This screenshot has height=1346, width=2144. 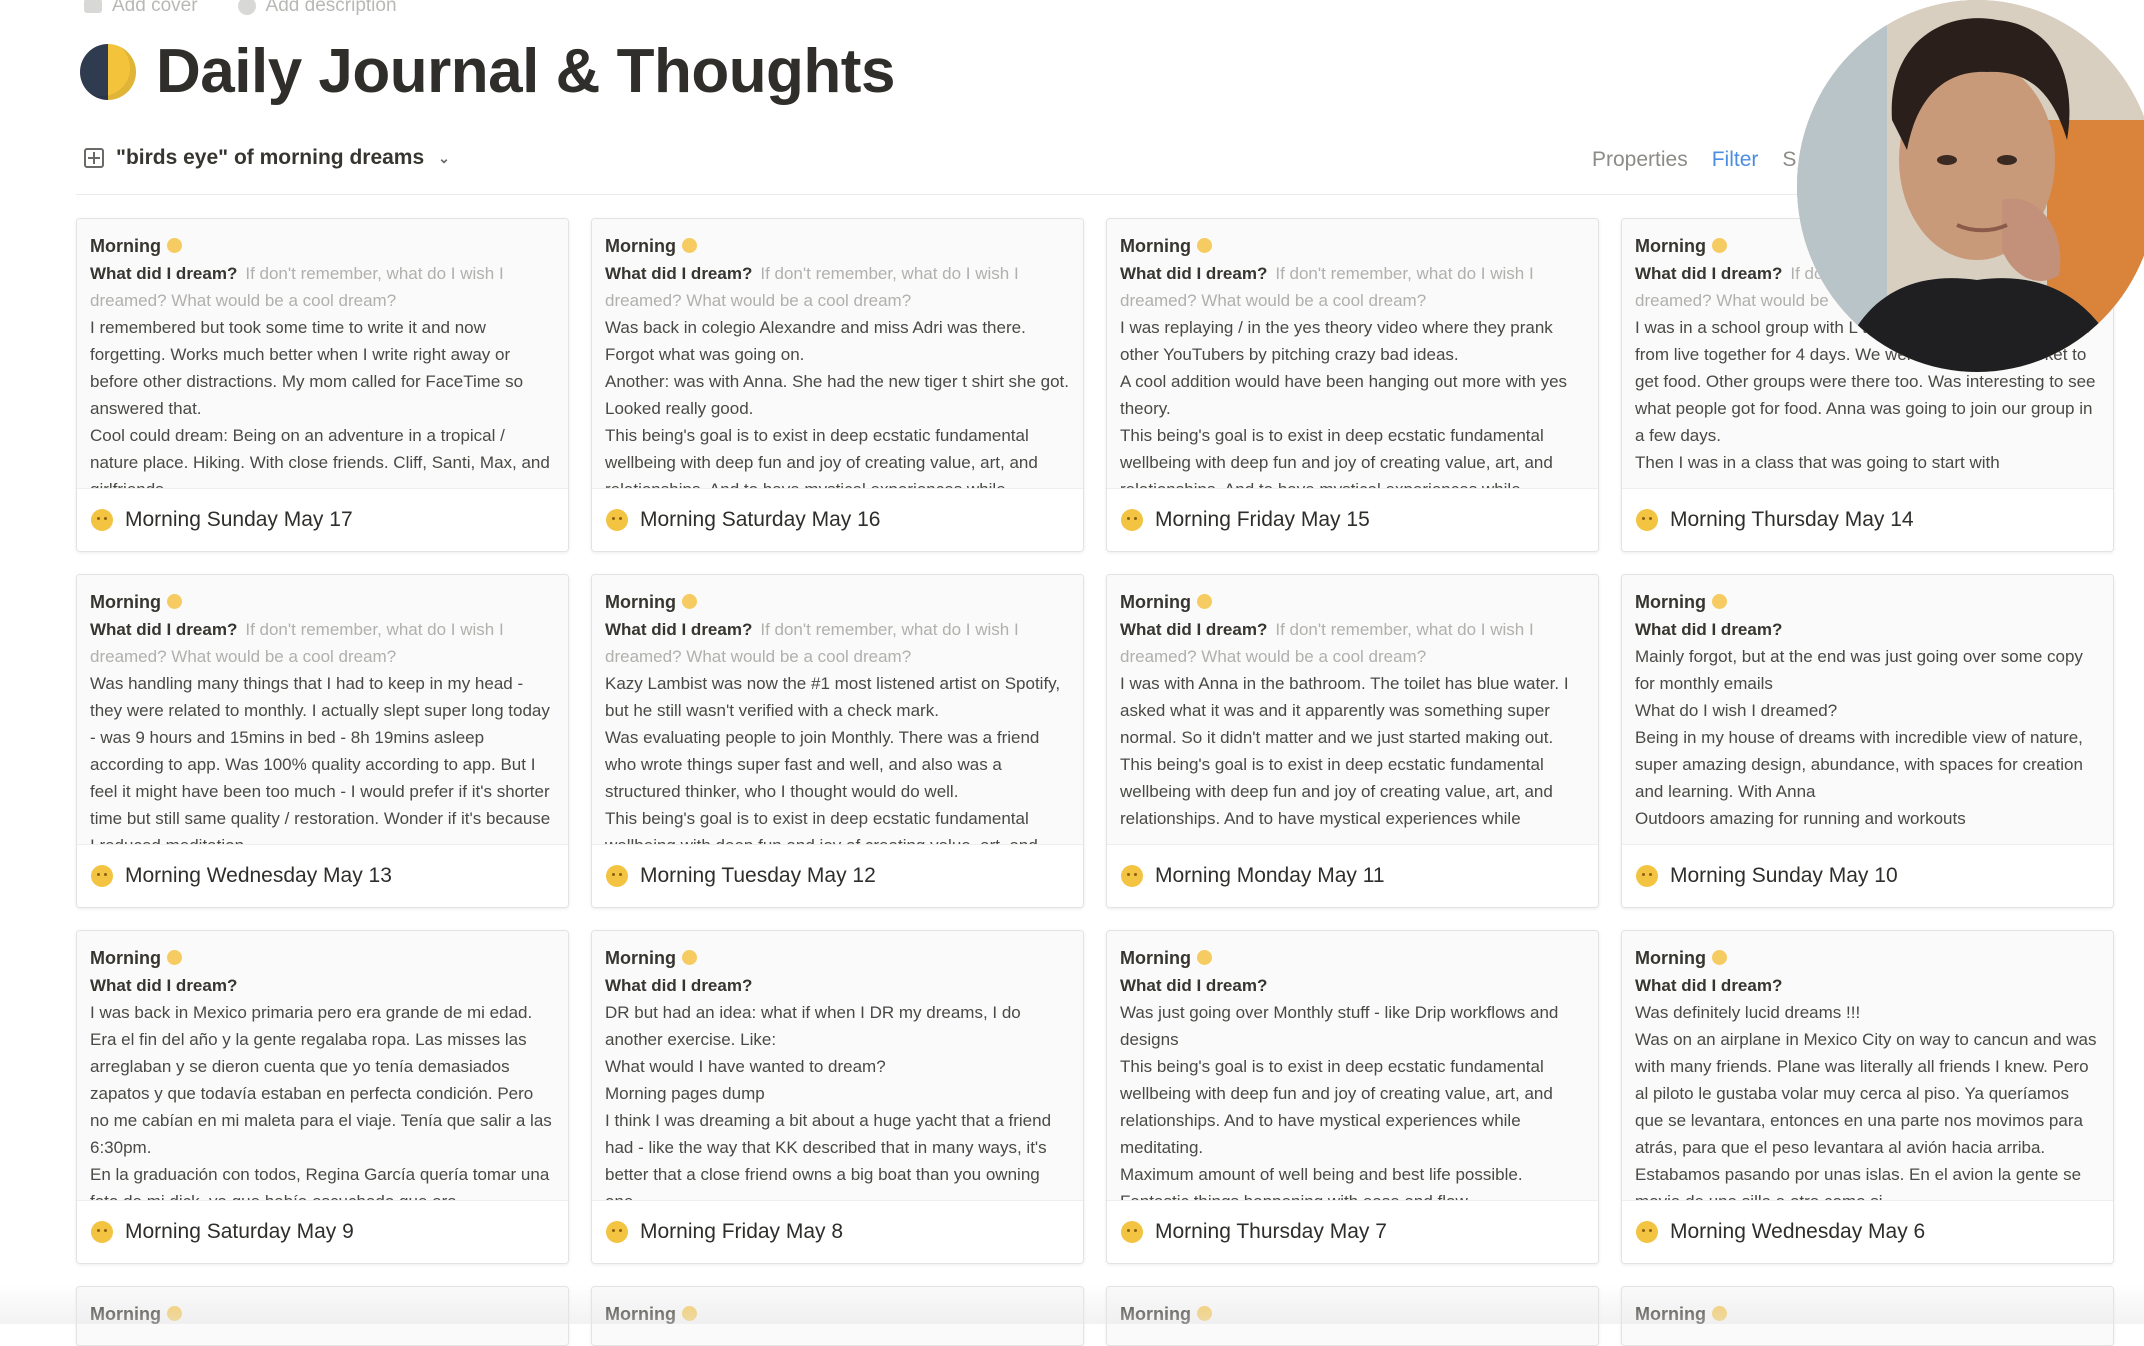 I want to click on page-header: Daily Journal & Thoughts, so click(x=487, y=71).